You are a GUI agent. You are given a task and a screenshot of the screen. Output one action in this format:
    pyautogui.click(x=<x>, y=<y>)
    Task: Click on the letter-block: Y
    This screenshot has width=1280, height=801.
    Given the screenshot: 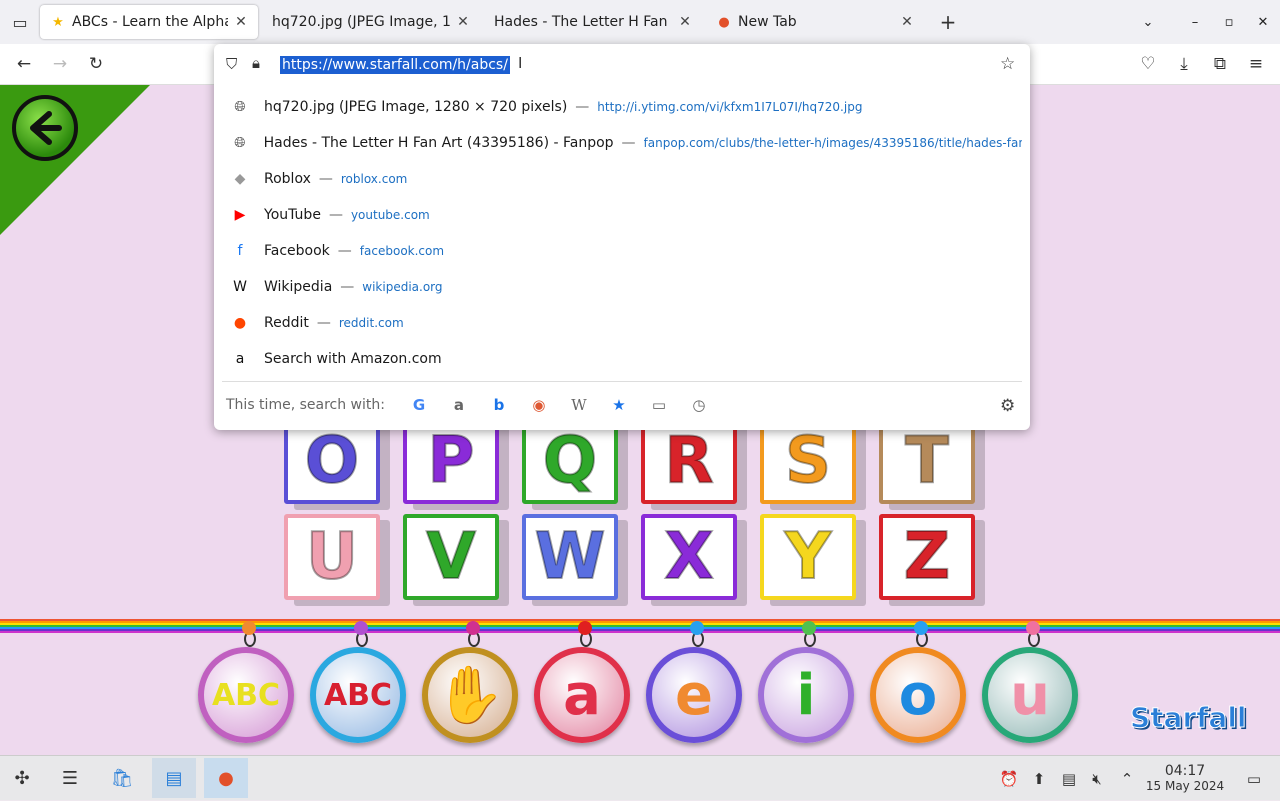 What is the action you would take?
    pyautogui.click(x=808, y=557)
    